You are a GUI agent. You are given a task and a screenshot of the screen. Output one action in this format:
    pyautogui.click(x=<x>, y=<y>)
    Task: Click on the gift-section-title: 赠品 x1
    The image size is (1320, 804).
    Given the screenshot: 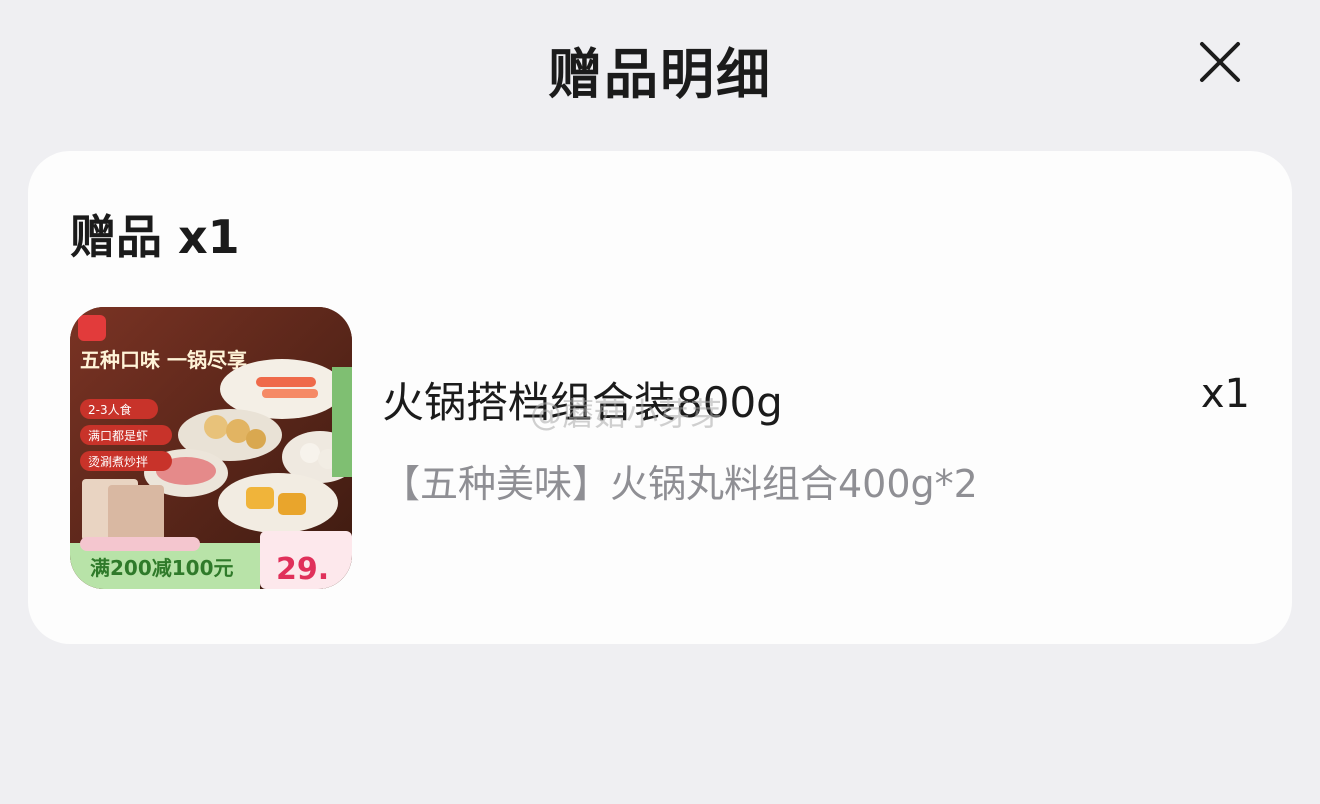 What is the action you would take?
    pyautogui.click(x=155, y=234)
    